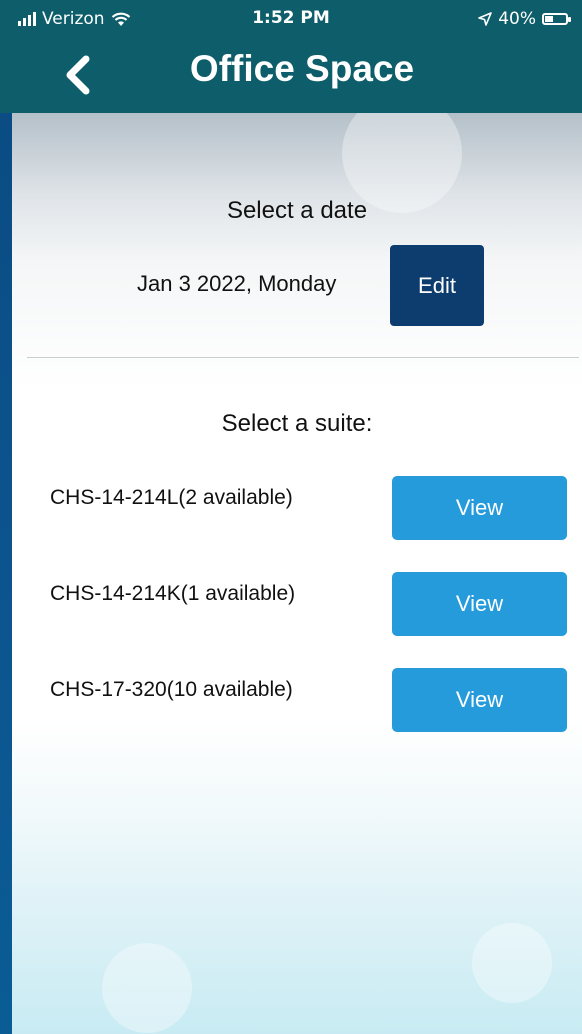 The width and height of the screenshot is (582, 1034). I want to click on left-edge-strip, so click(6, 517).